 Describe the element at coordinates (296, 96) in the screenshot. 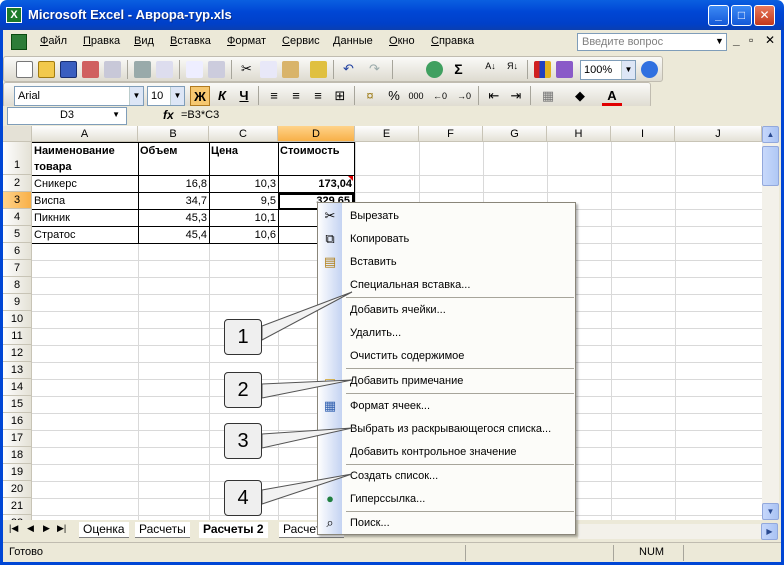

I see `align-center-icon: ≡` at that location.